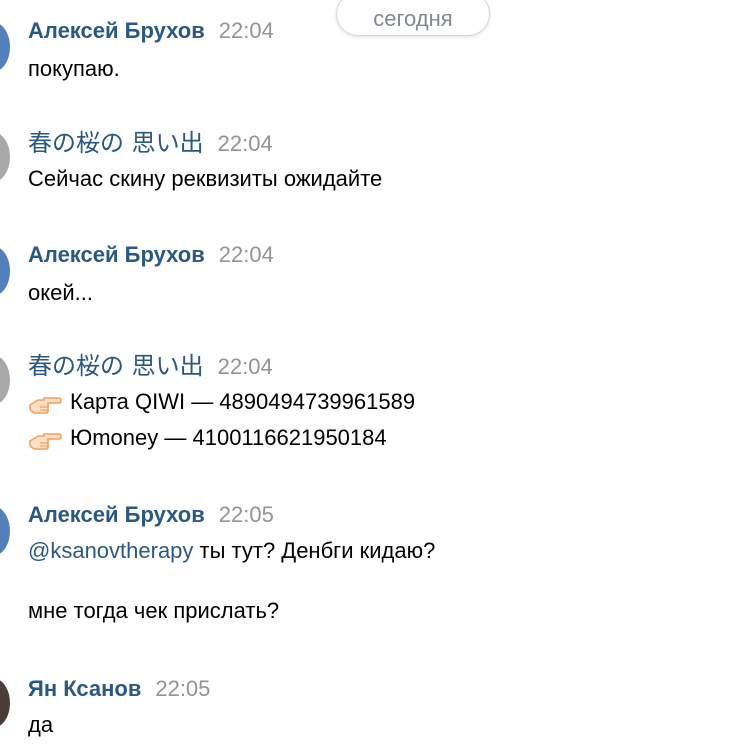  I want to click on message-text: да, so click(41, 724).